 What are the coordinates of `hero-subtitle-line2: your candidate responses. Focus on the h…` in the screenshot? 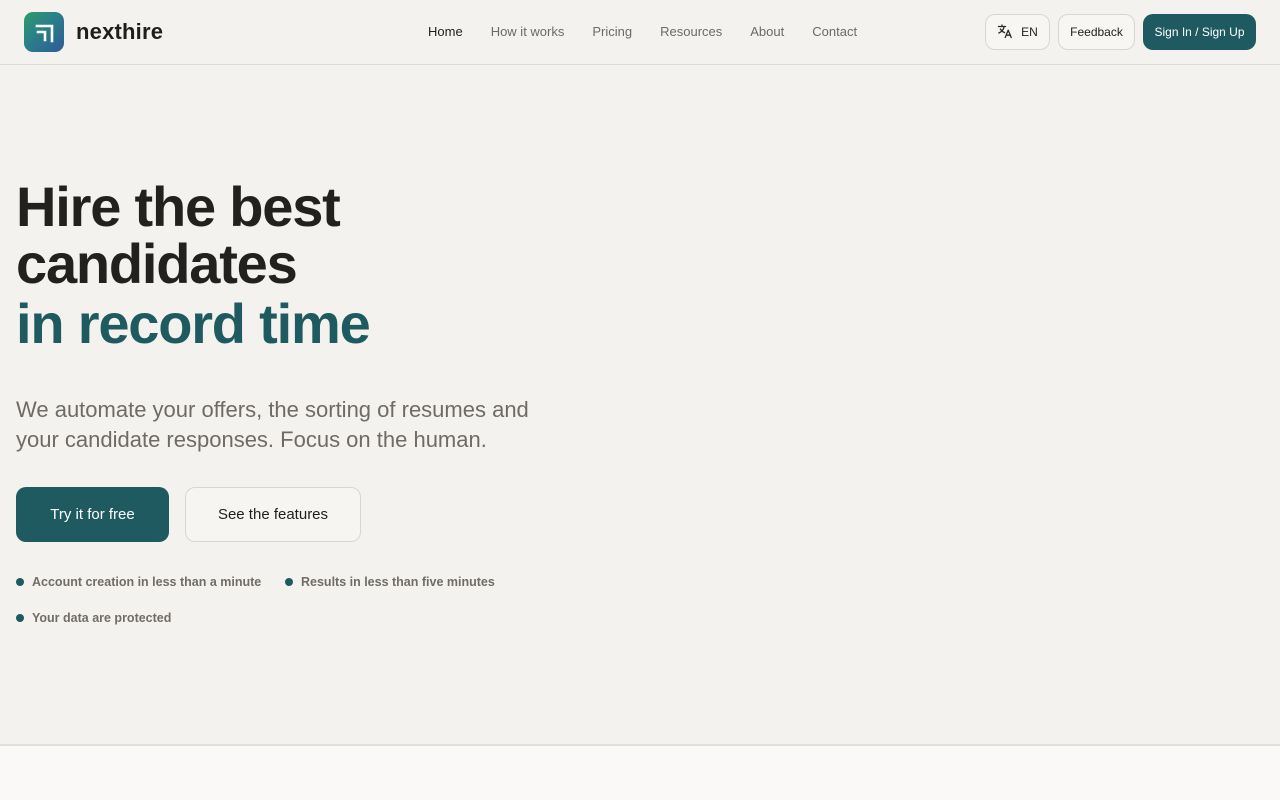 It's located at (251, 439).